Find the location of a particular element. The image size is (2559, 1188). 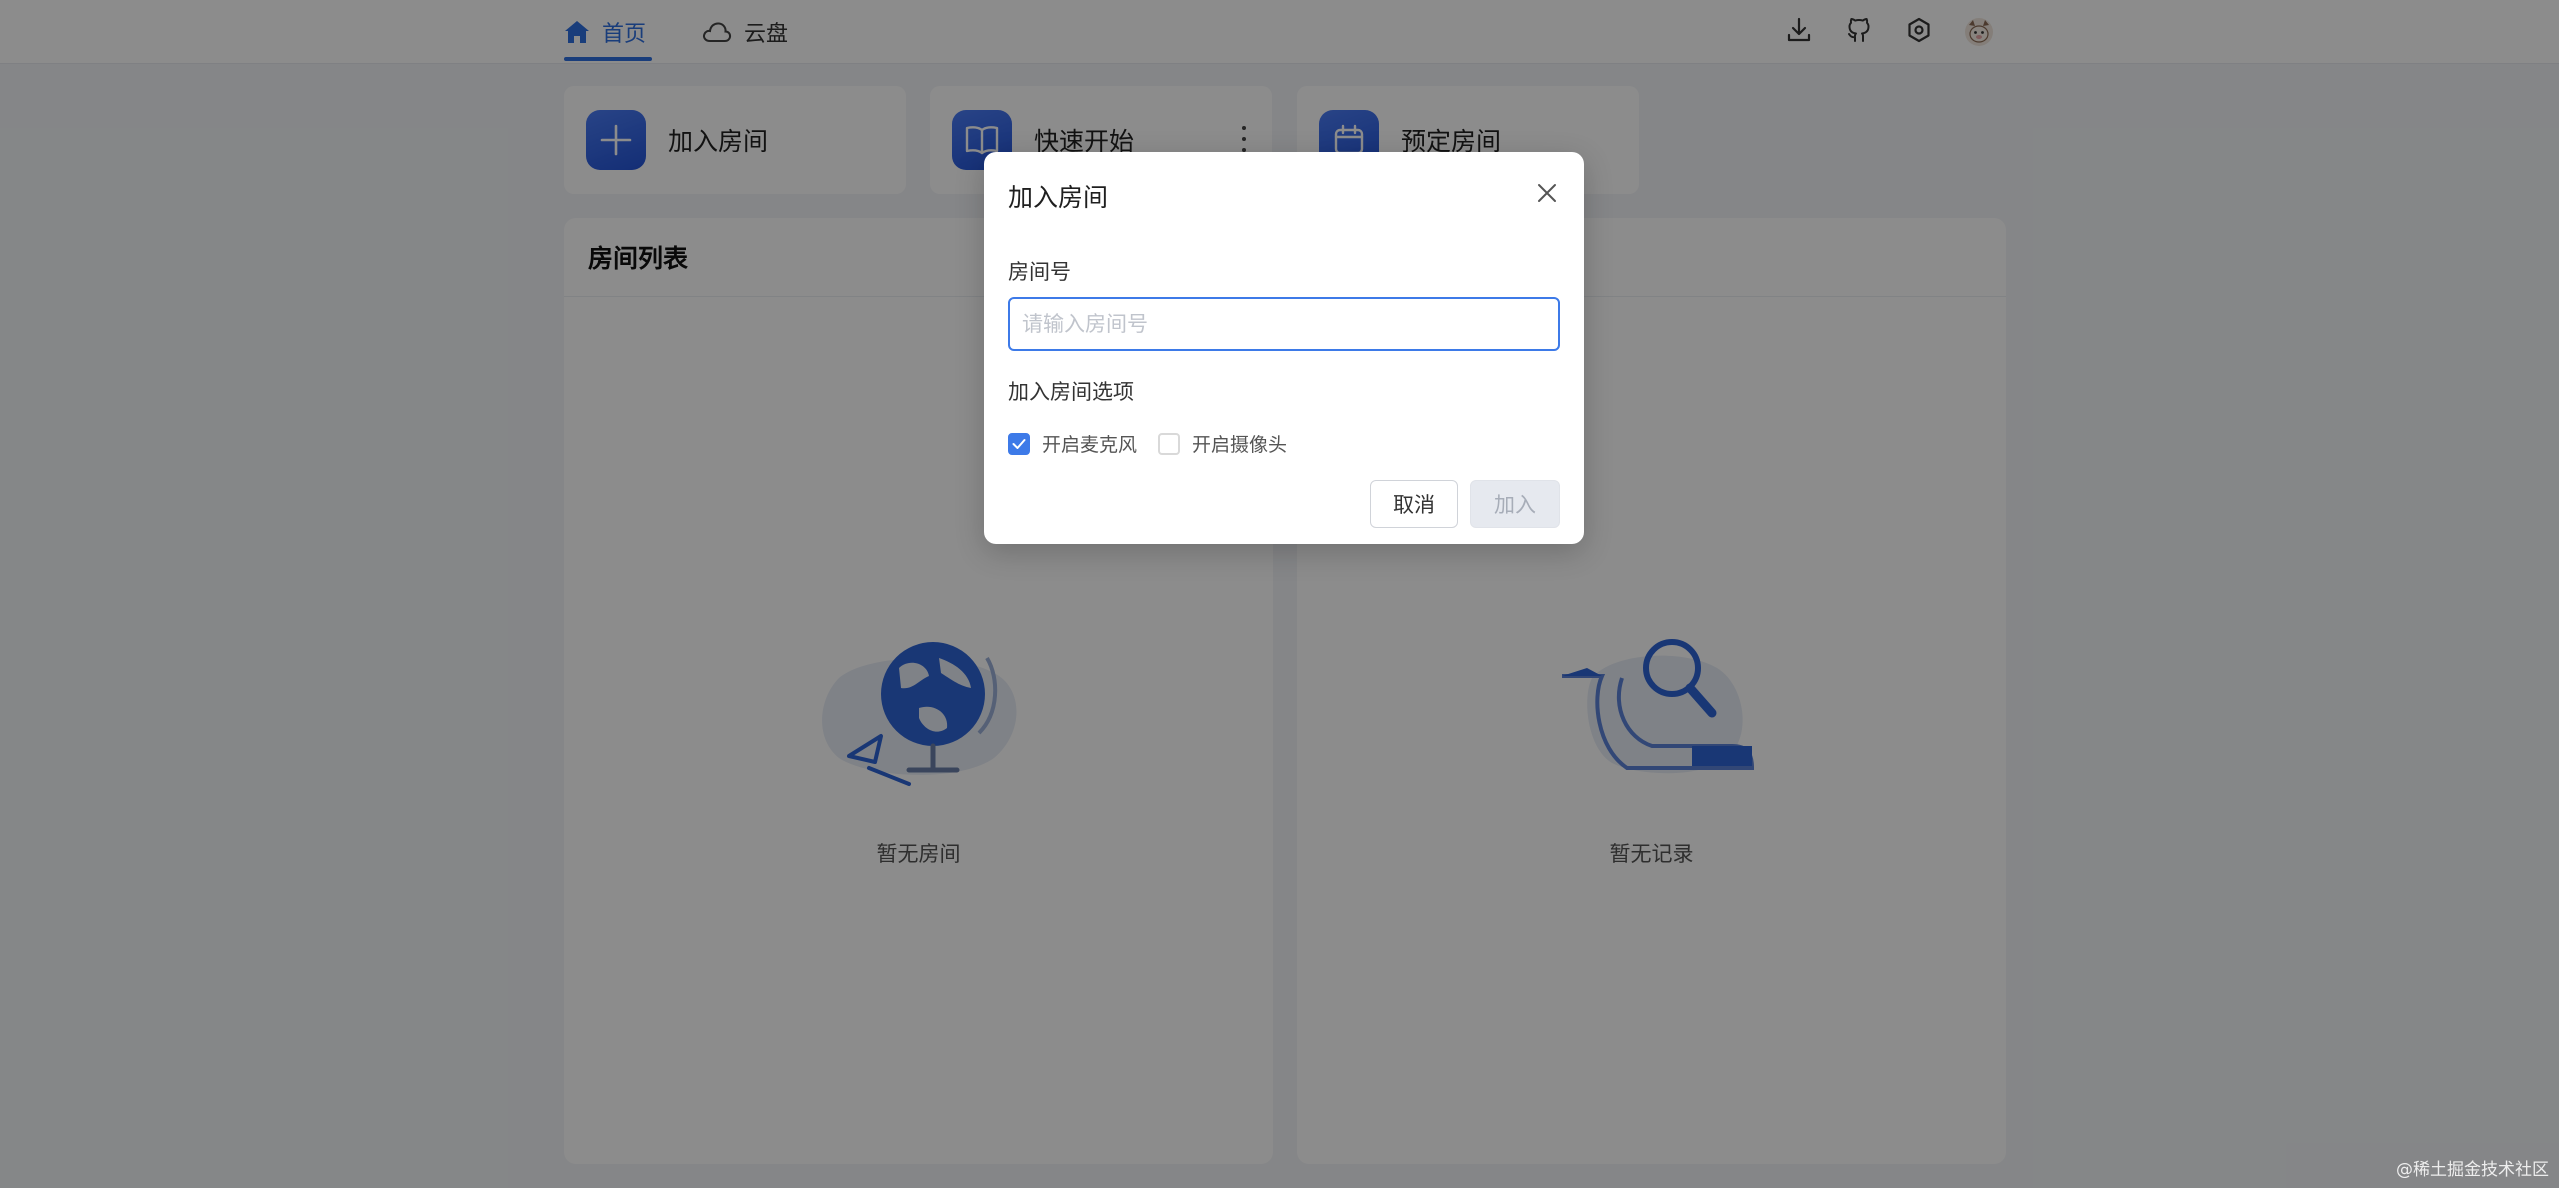

room-number-input is located at coordinates (1284, 324).